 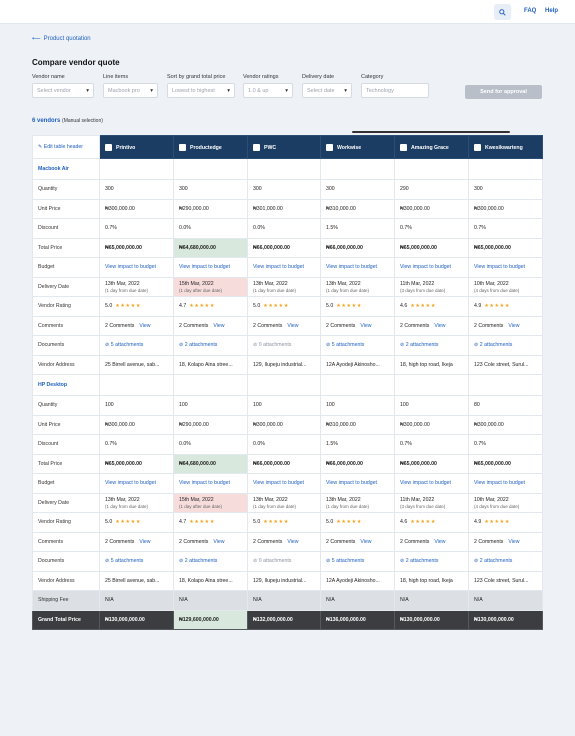 What do you see at coordinates (502, 12) in the screenshot?
I see `search-button` at bounding box center [502, 12].